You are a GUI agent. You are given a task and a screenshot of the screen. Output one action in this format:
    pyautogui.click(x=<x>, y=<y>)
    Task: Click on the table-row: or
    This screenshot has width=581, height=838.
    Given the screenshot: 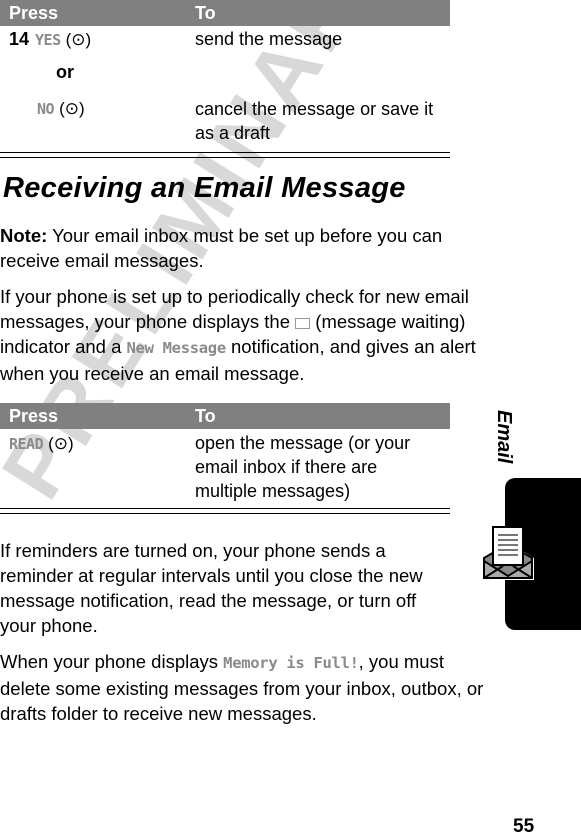 What is the action you would take?
    pyautogui.click(x=225, y=75)
    